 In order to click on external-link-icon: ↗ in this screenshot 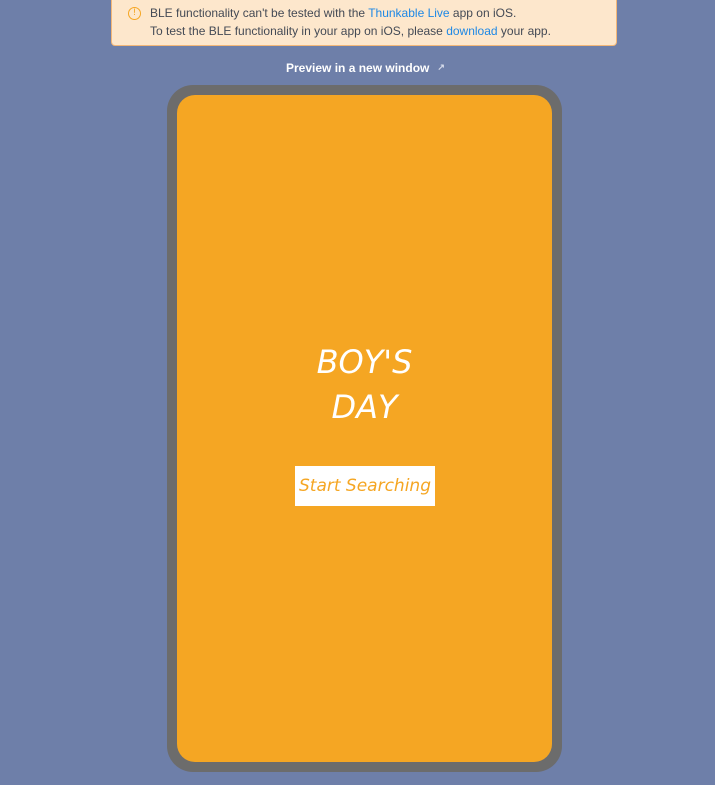, I will do `click(441, 67)`.